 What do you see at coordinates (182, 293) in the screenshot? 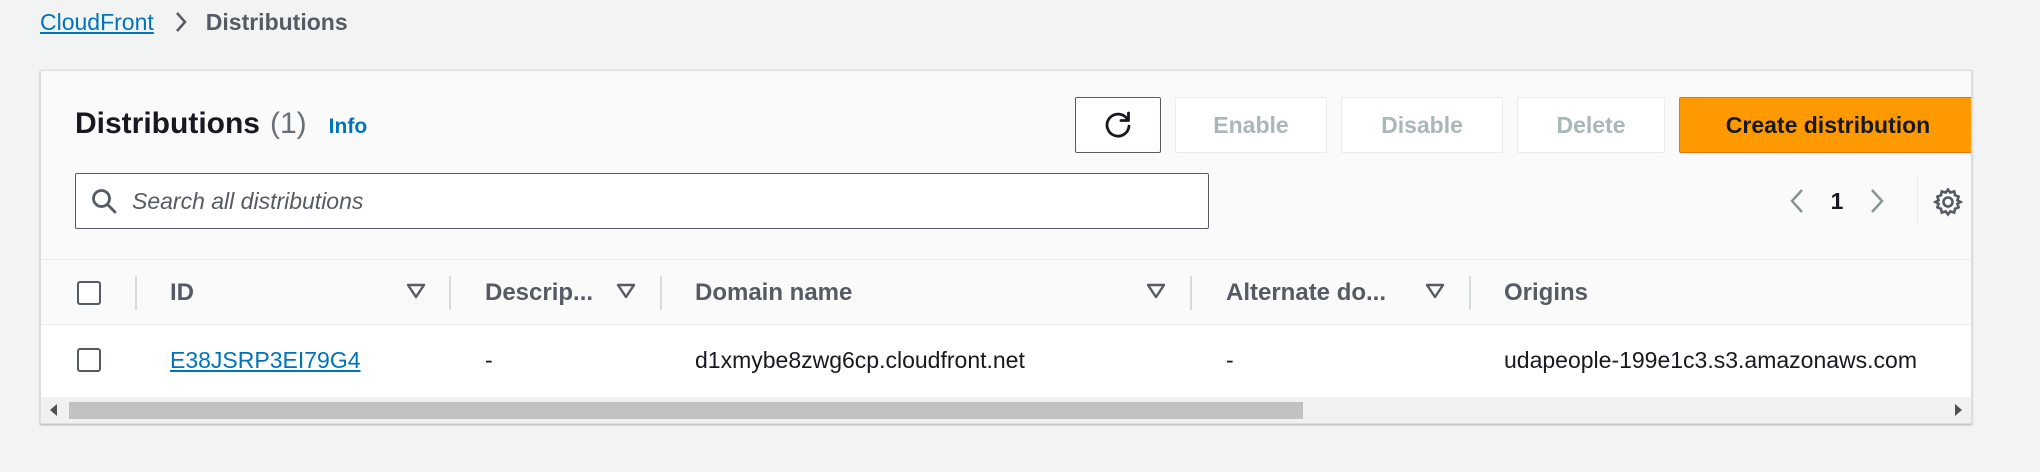
I see `column-header-id: ID` at bounding box center [182, 293].